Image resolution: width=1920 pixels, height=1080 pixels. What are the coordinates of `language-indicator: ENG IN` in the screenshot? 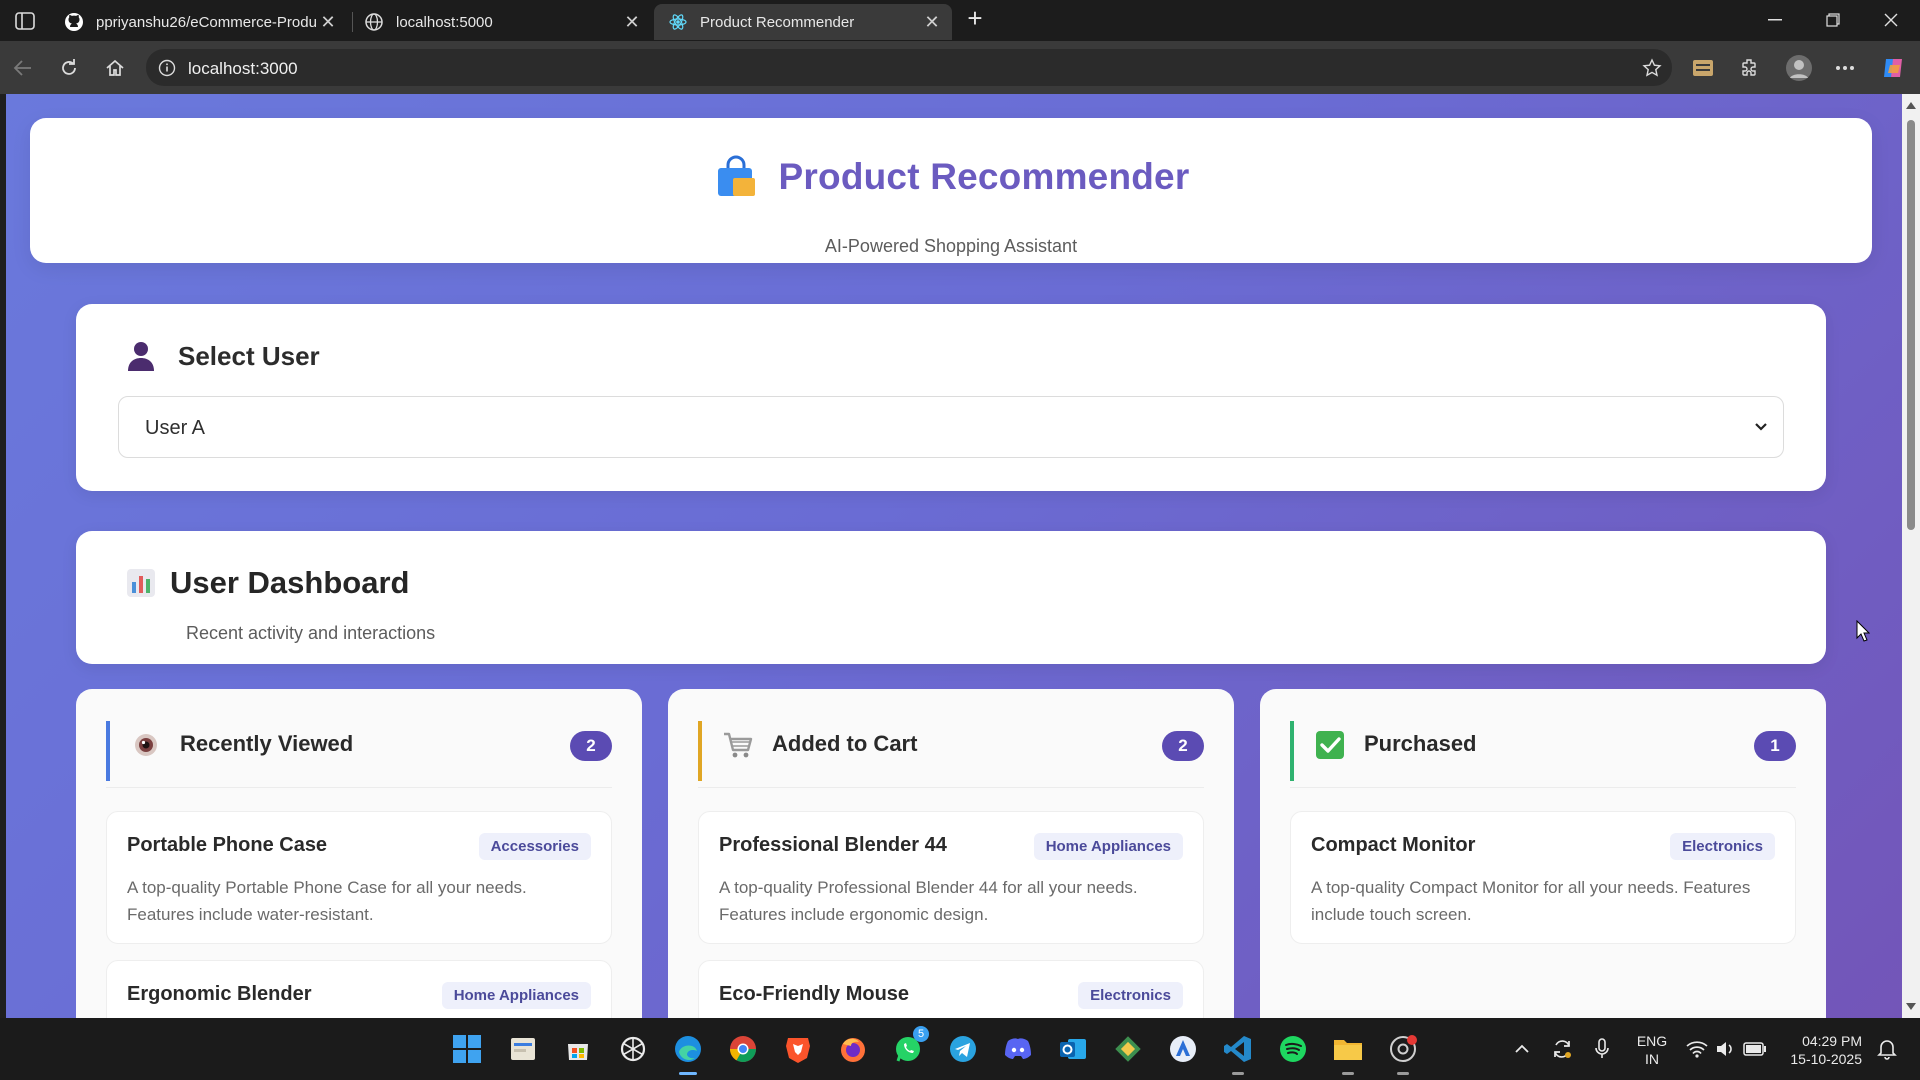 It's located at (1652, 1050).